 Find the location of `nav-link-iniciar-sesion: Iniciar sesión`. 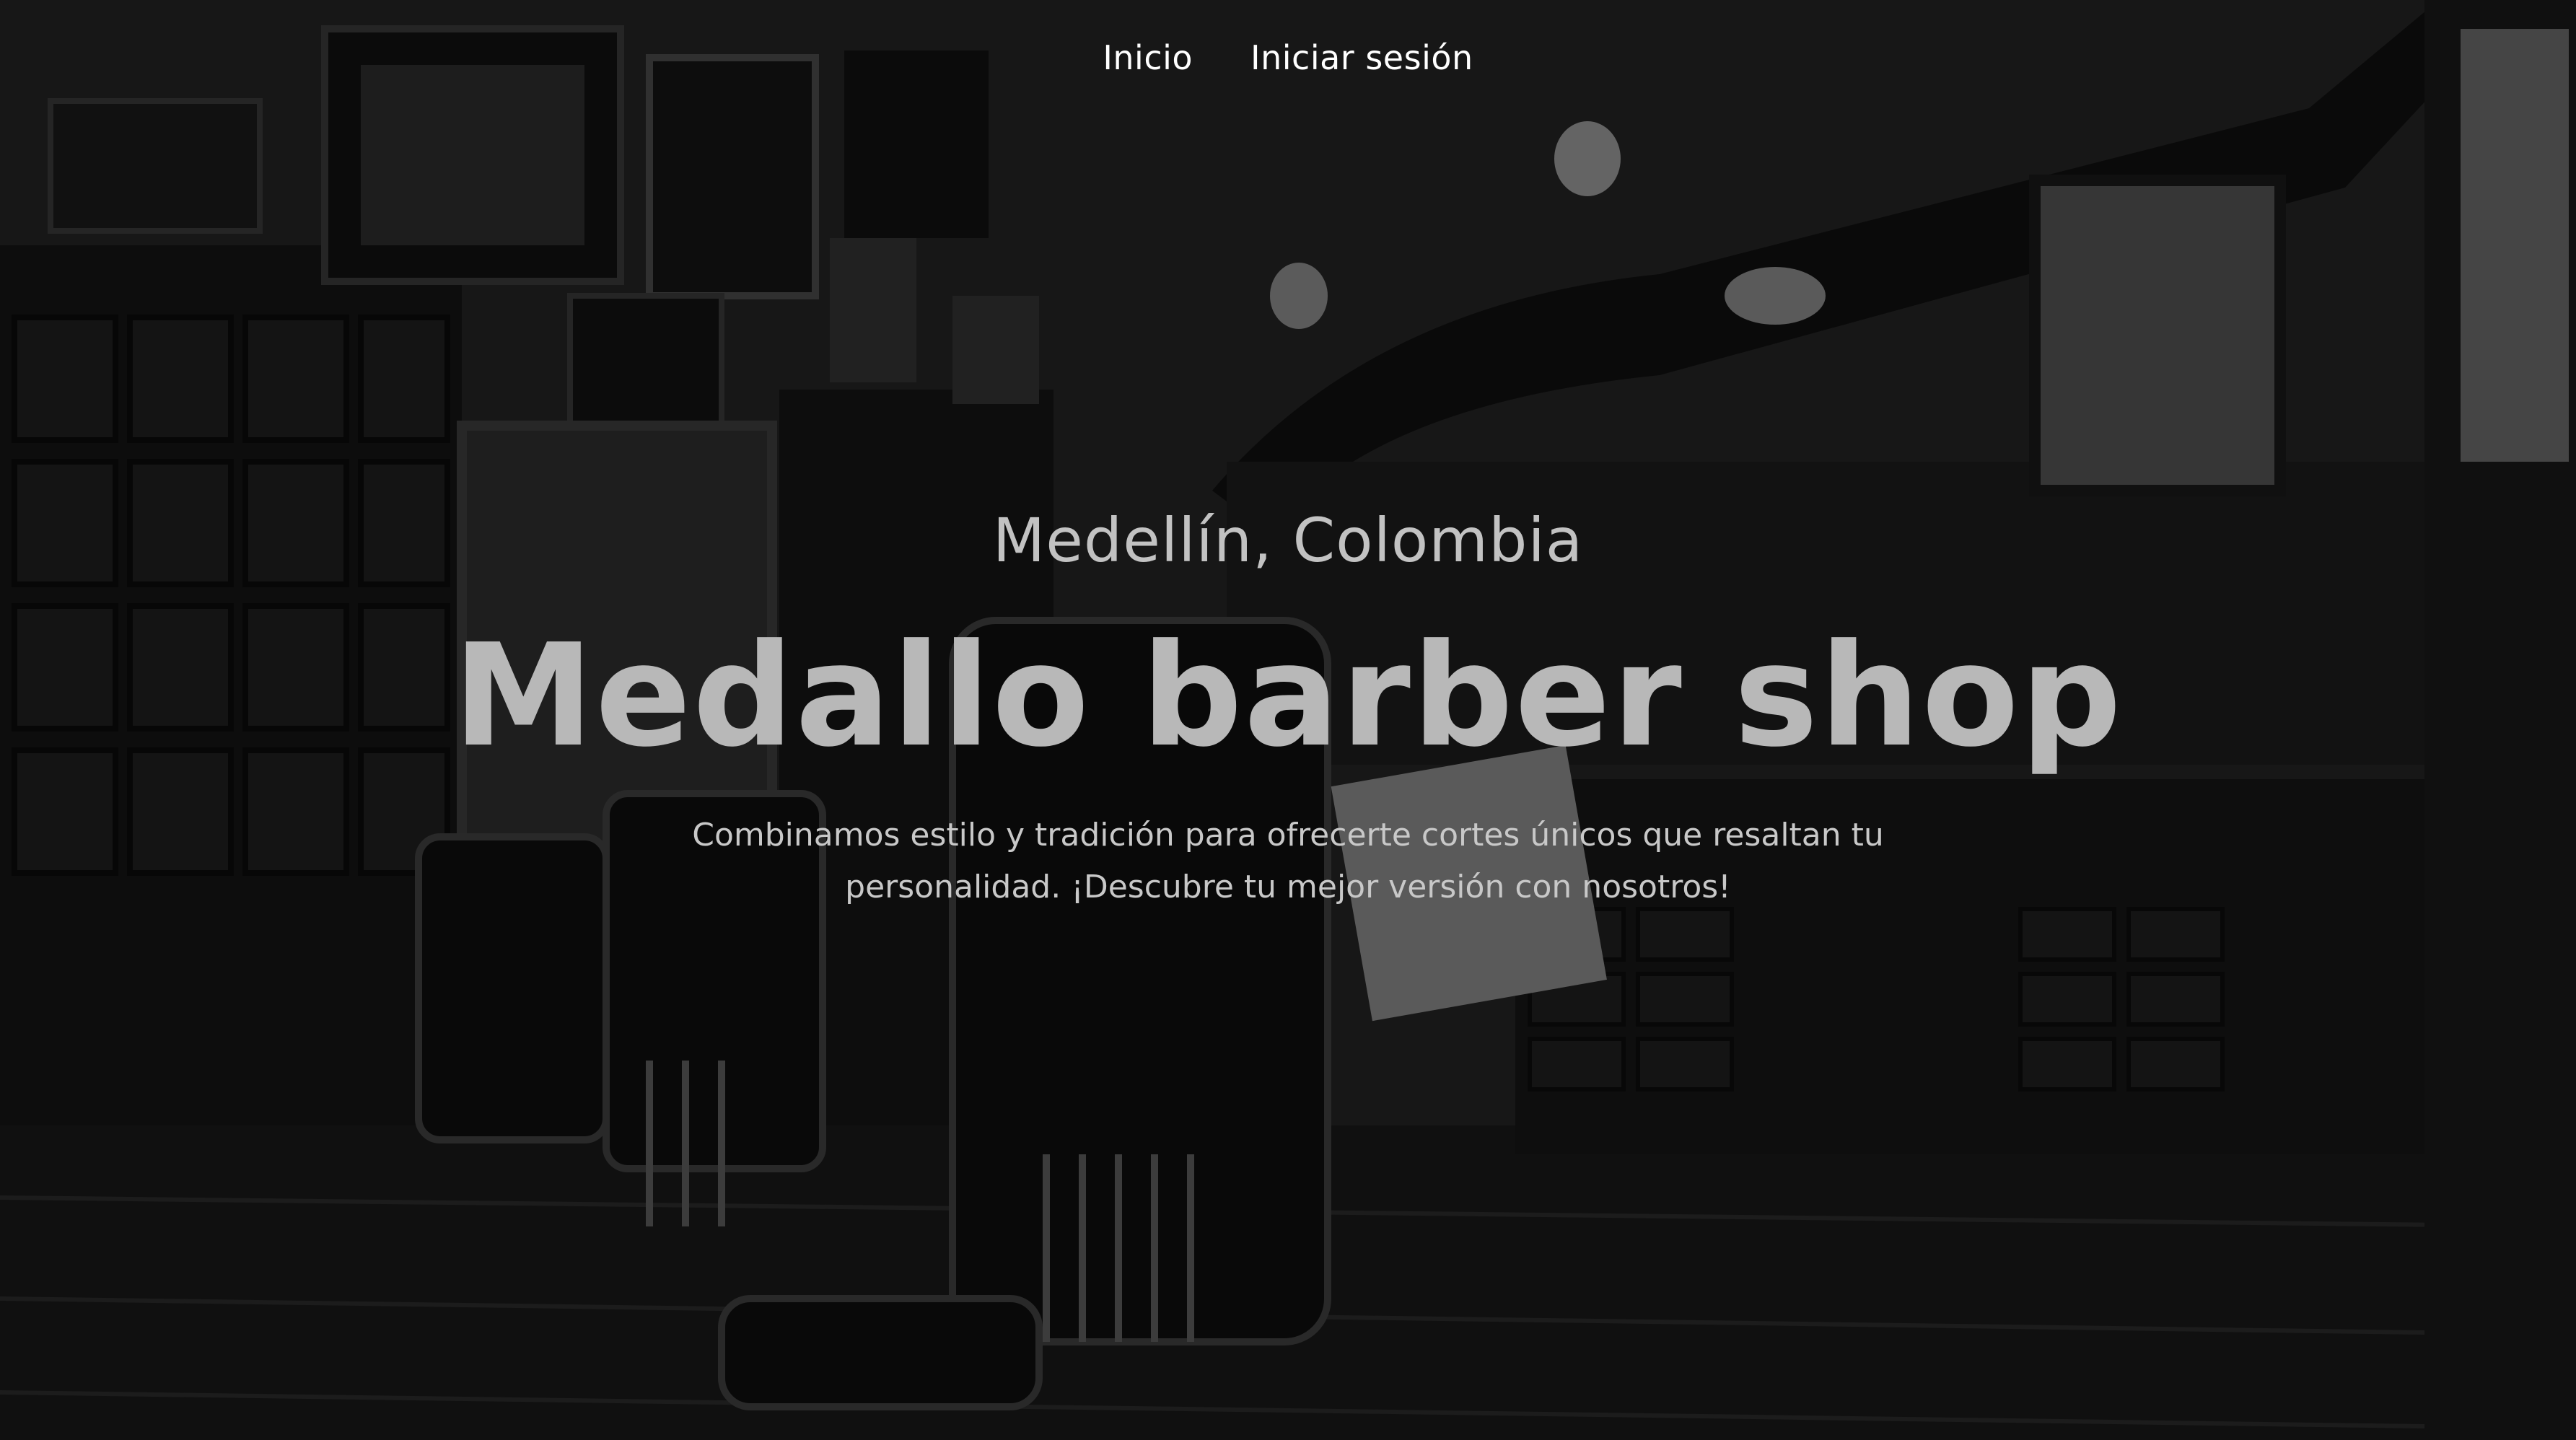

nav-link-iniciar-sesion: Iniciar sesión is located at coordinates (1361, 57).